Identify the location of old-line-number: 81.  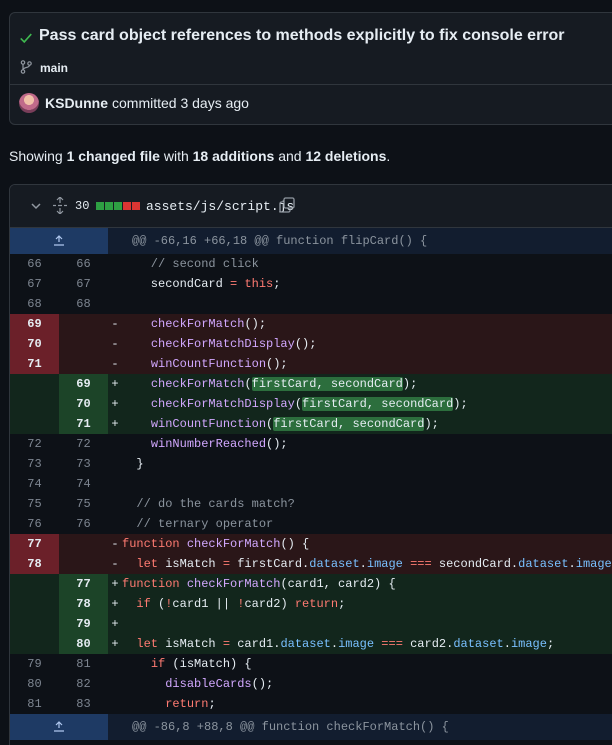
(34, 704).